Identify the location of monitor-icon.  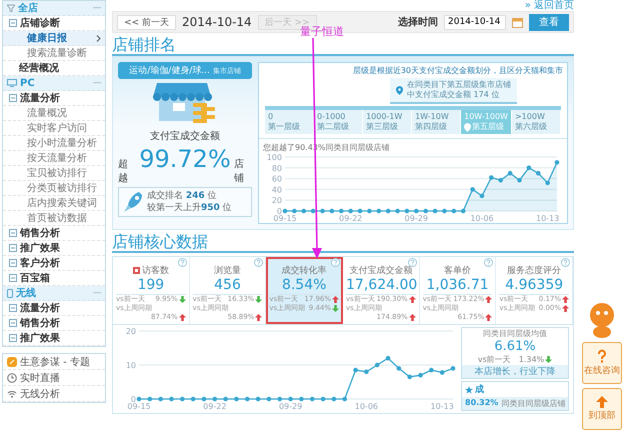
(12, 83).